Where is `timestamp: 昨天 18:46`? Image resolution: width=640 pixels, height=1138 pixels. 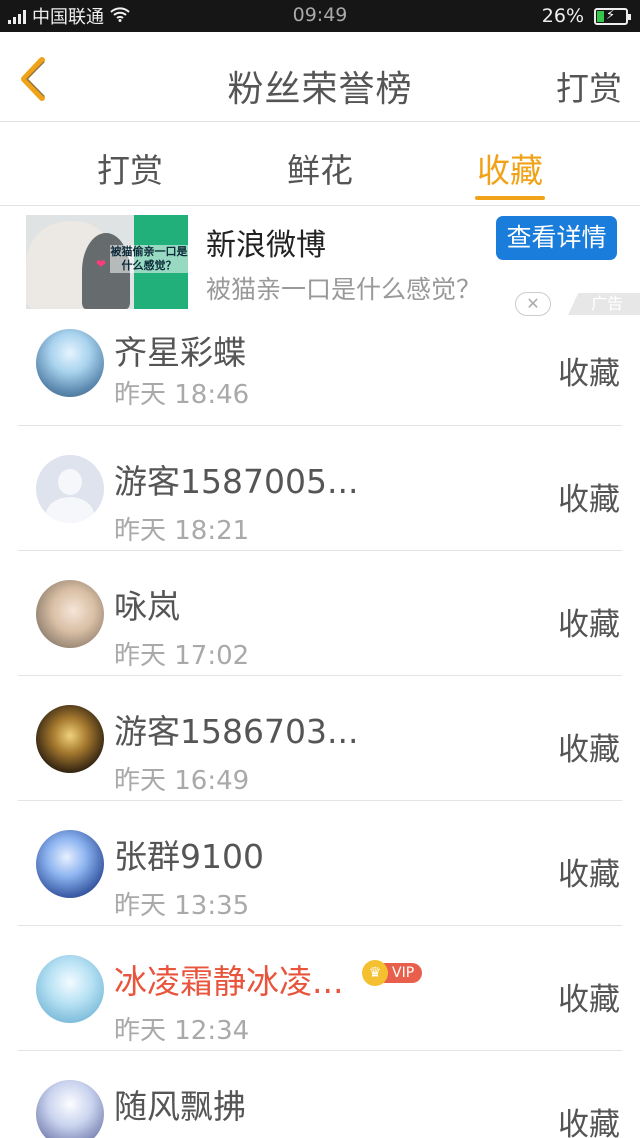 timestamp: 昨天 18:46 is located at coordinates (182, 395).